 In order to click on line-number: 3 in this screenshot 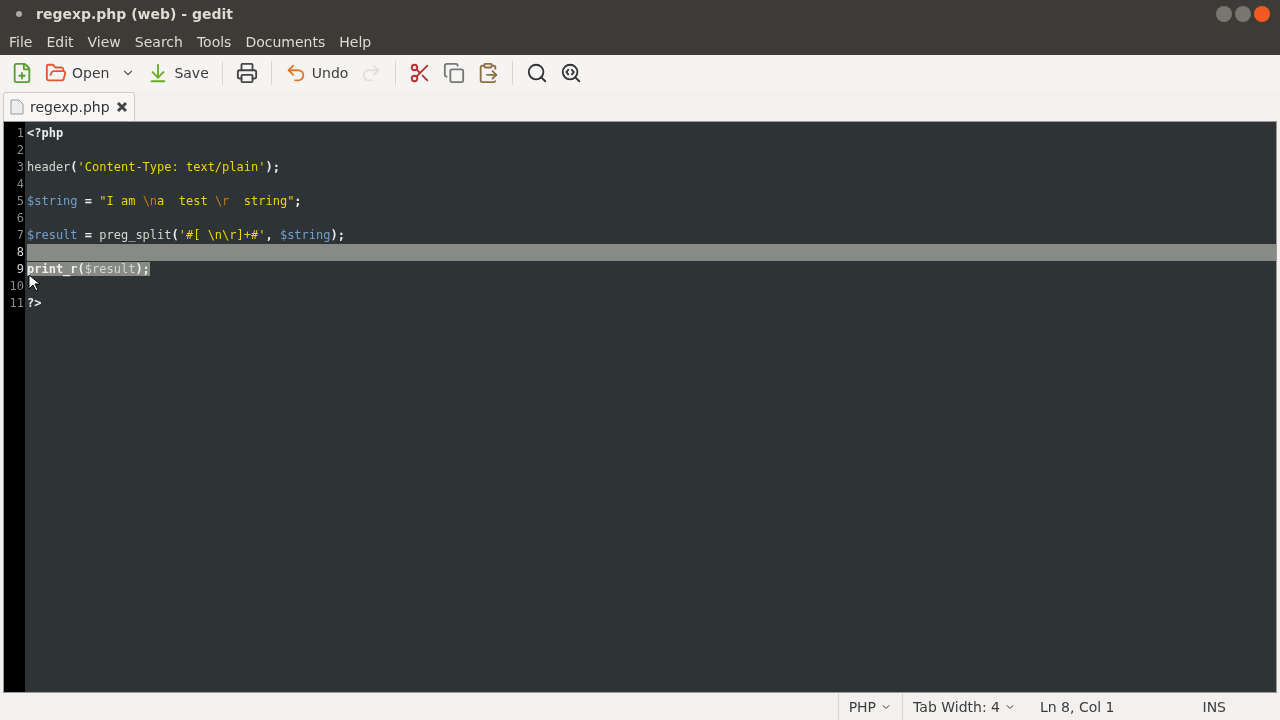, I will do `click(20, 167)`.